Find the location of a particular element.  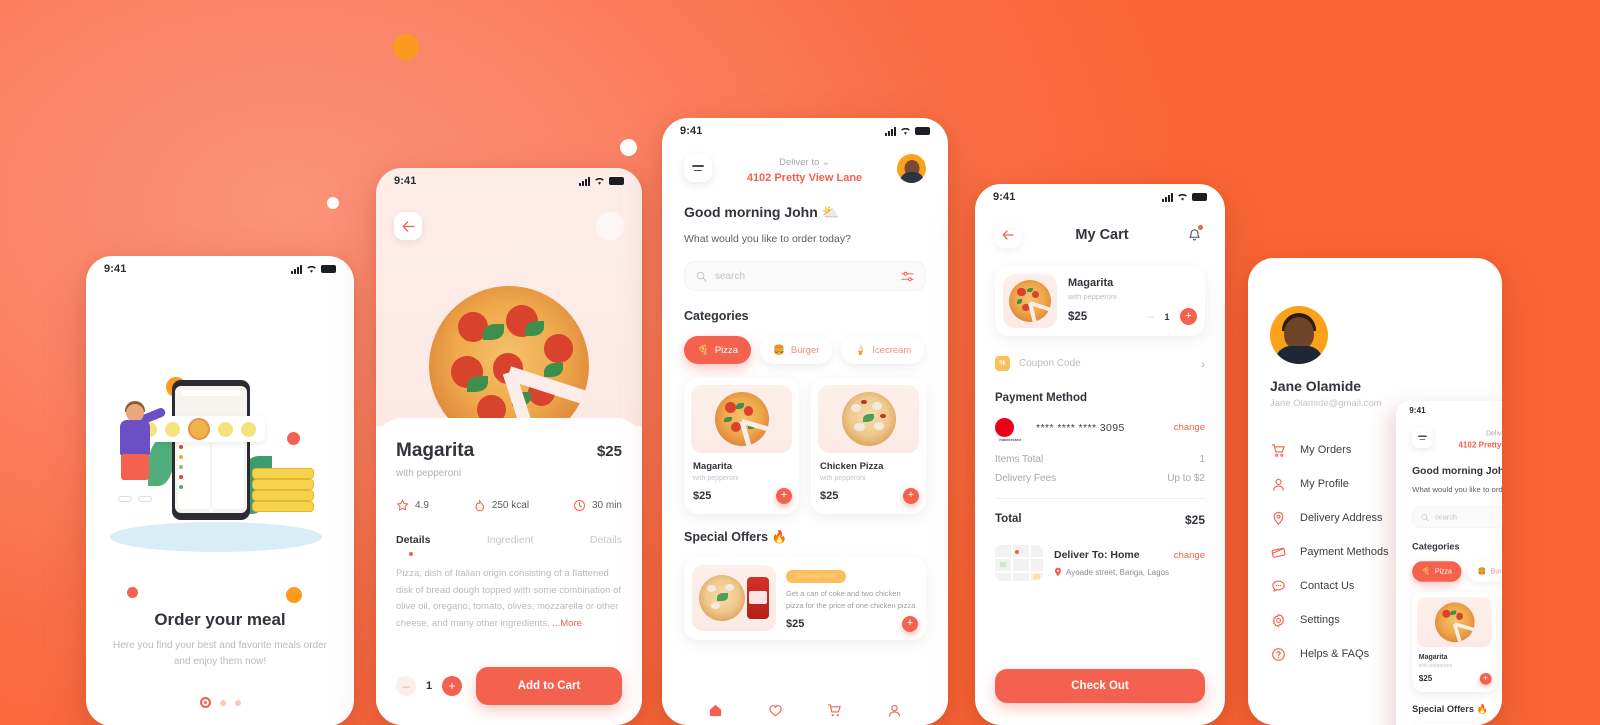

cart-item-name: Magarita is located at coordinates (1091, 283).